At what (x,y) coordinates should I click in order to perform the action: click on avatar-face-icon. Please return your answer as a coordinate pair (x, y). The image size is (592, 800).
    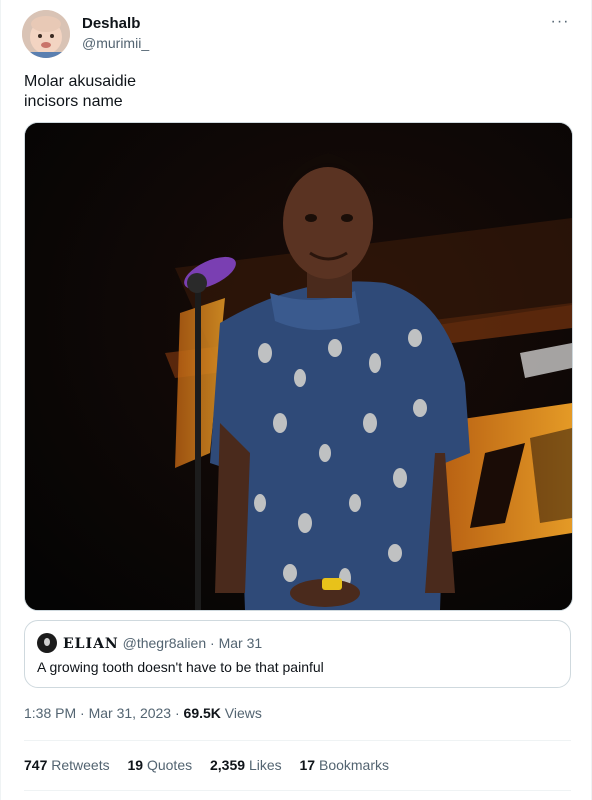
    Looking at the image, I should click on (47, 642).